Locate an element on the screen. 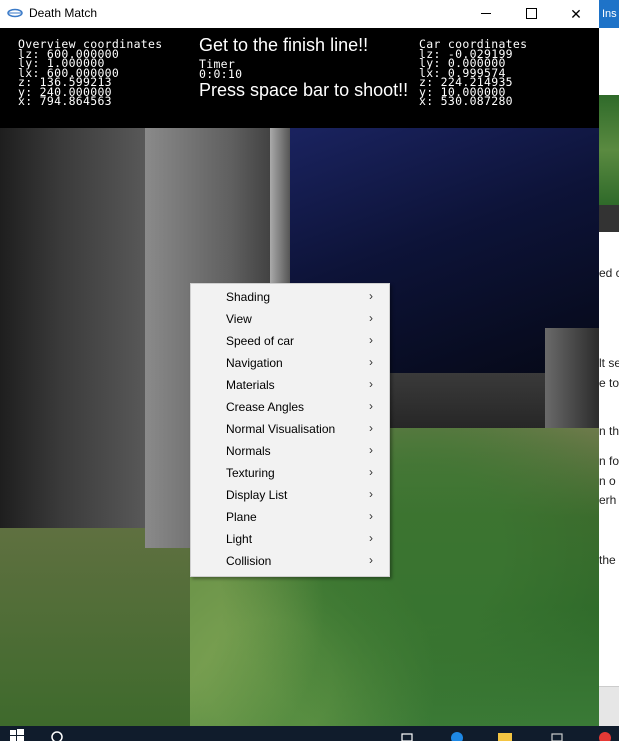 The width and height of the screenshot is (619, 741). background-text-fragment: n o is located at coordinates (607, 481).